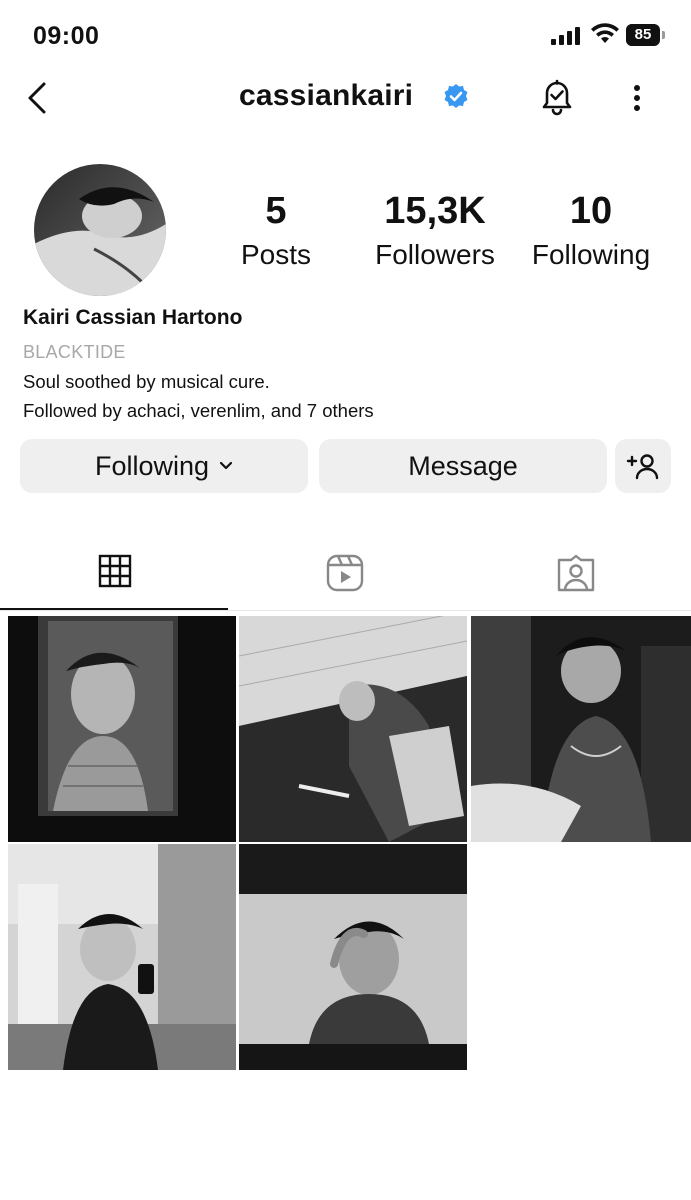 This screenshot has height=1200, width=691. I want to click on chevron-down-icon, so click(226, 465).